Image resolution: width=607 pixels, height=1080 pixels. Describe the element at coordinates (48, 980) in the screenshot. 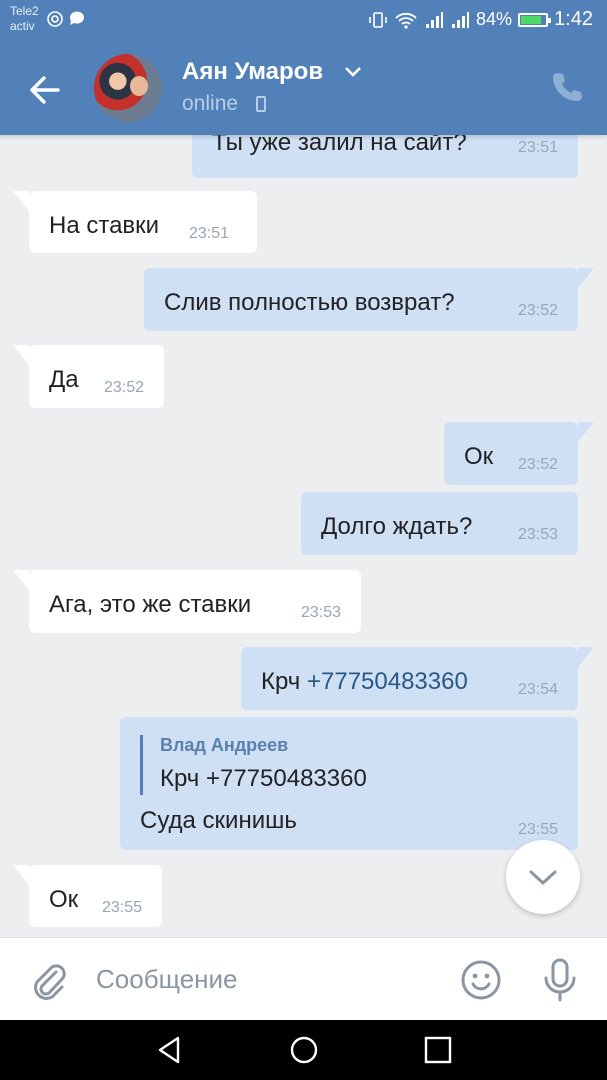

I see `paperclip-icon` at that location.